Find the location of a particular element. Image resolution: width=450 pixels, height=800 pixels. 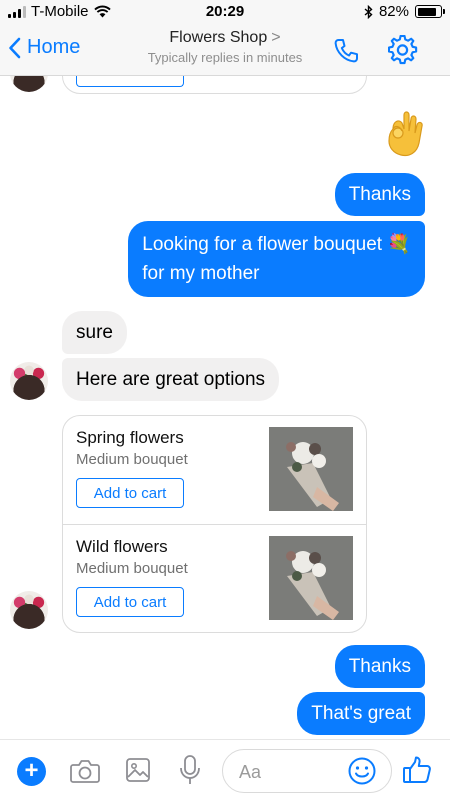

microphone-icon is located at coordinates (190, 770).